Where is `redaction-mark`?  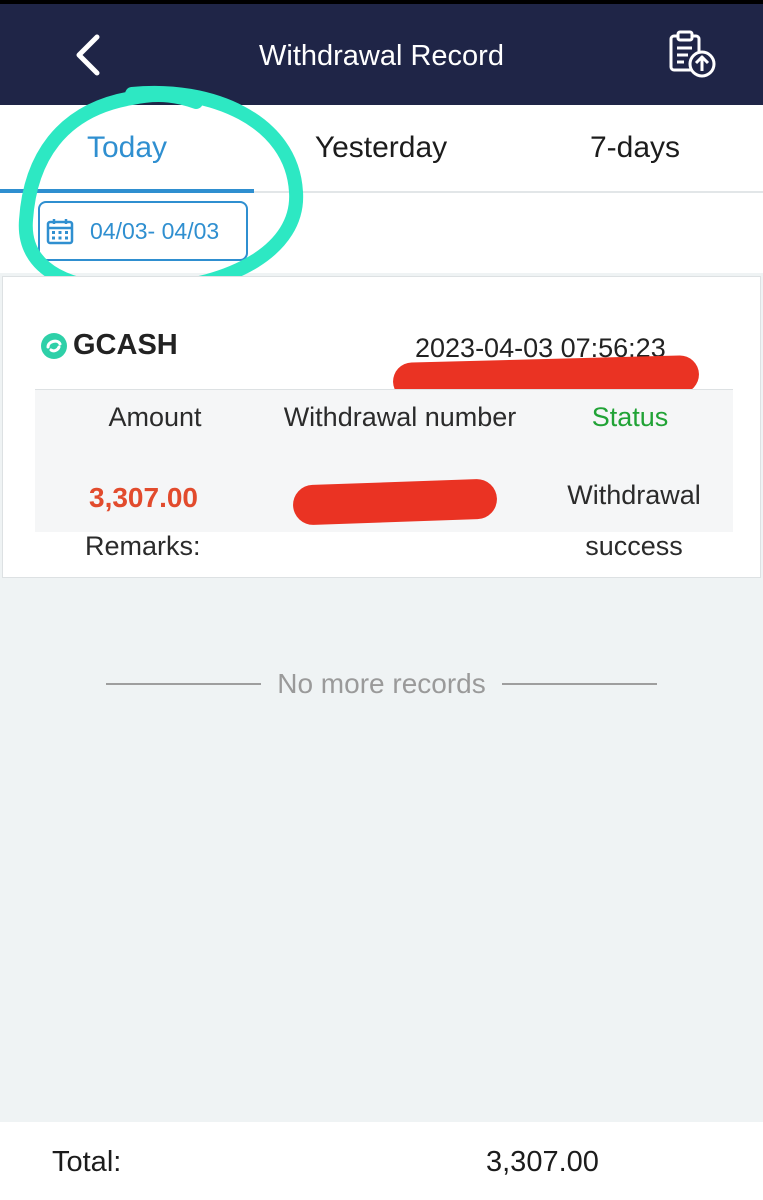 redaction-mark is located at coordinates (395, 502).